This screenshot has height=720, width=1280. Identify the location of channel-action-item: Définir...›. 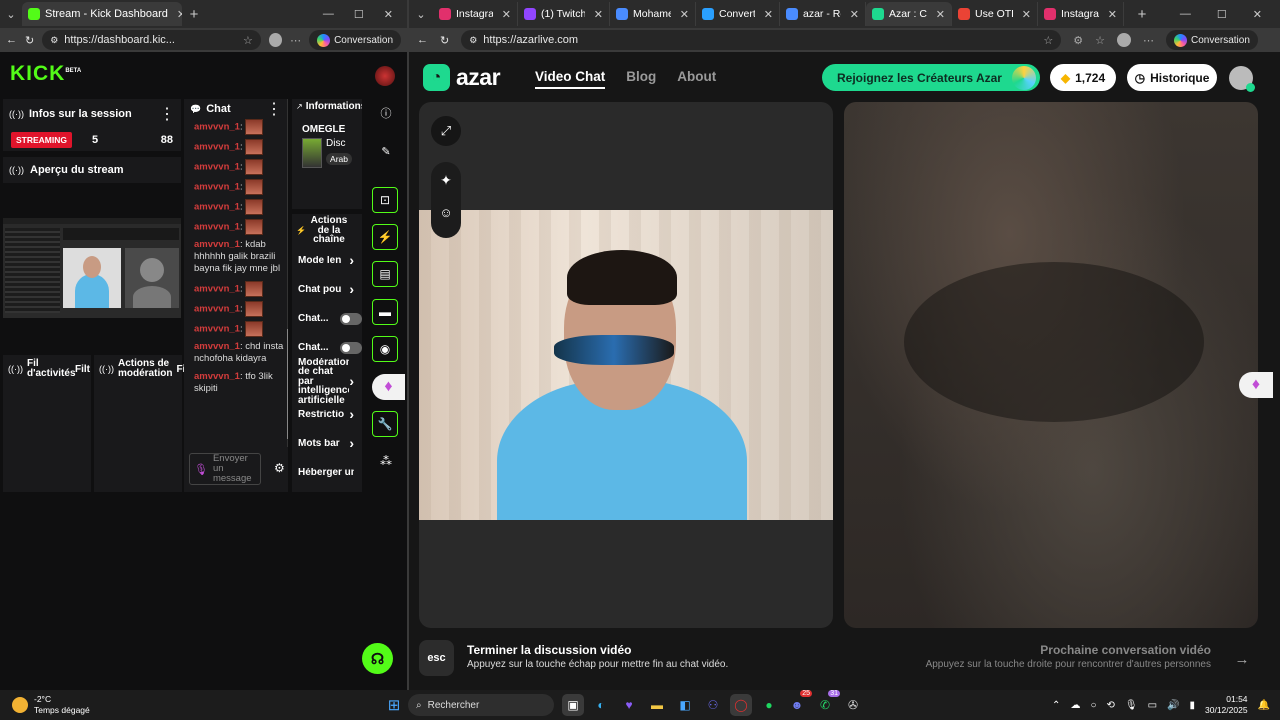
(330, 490).